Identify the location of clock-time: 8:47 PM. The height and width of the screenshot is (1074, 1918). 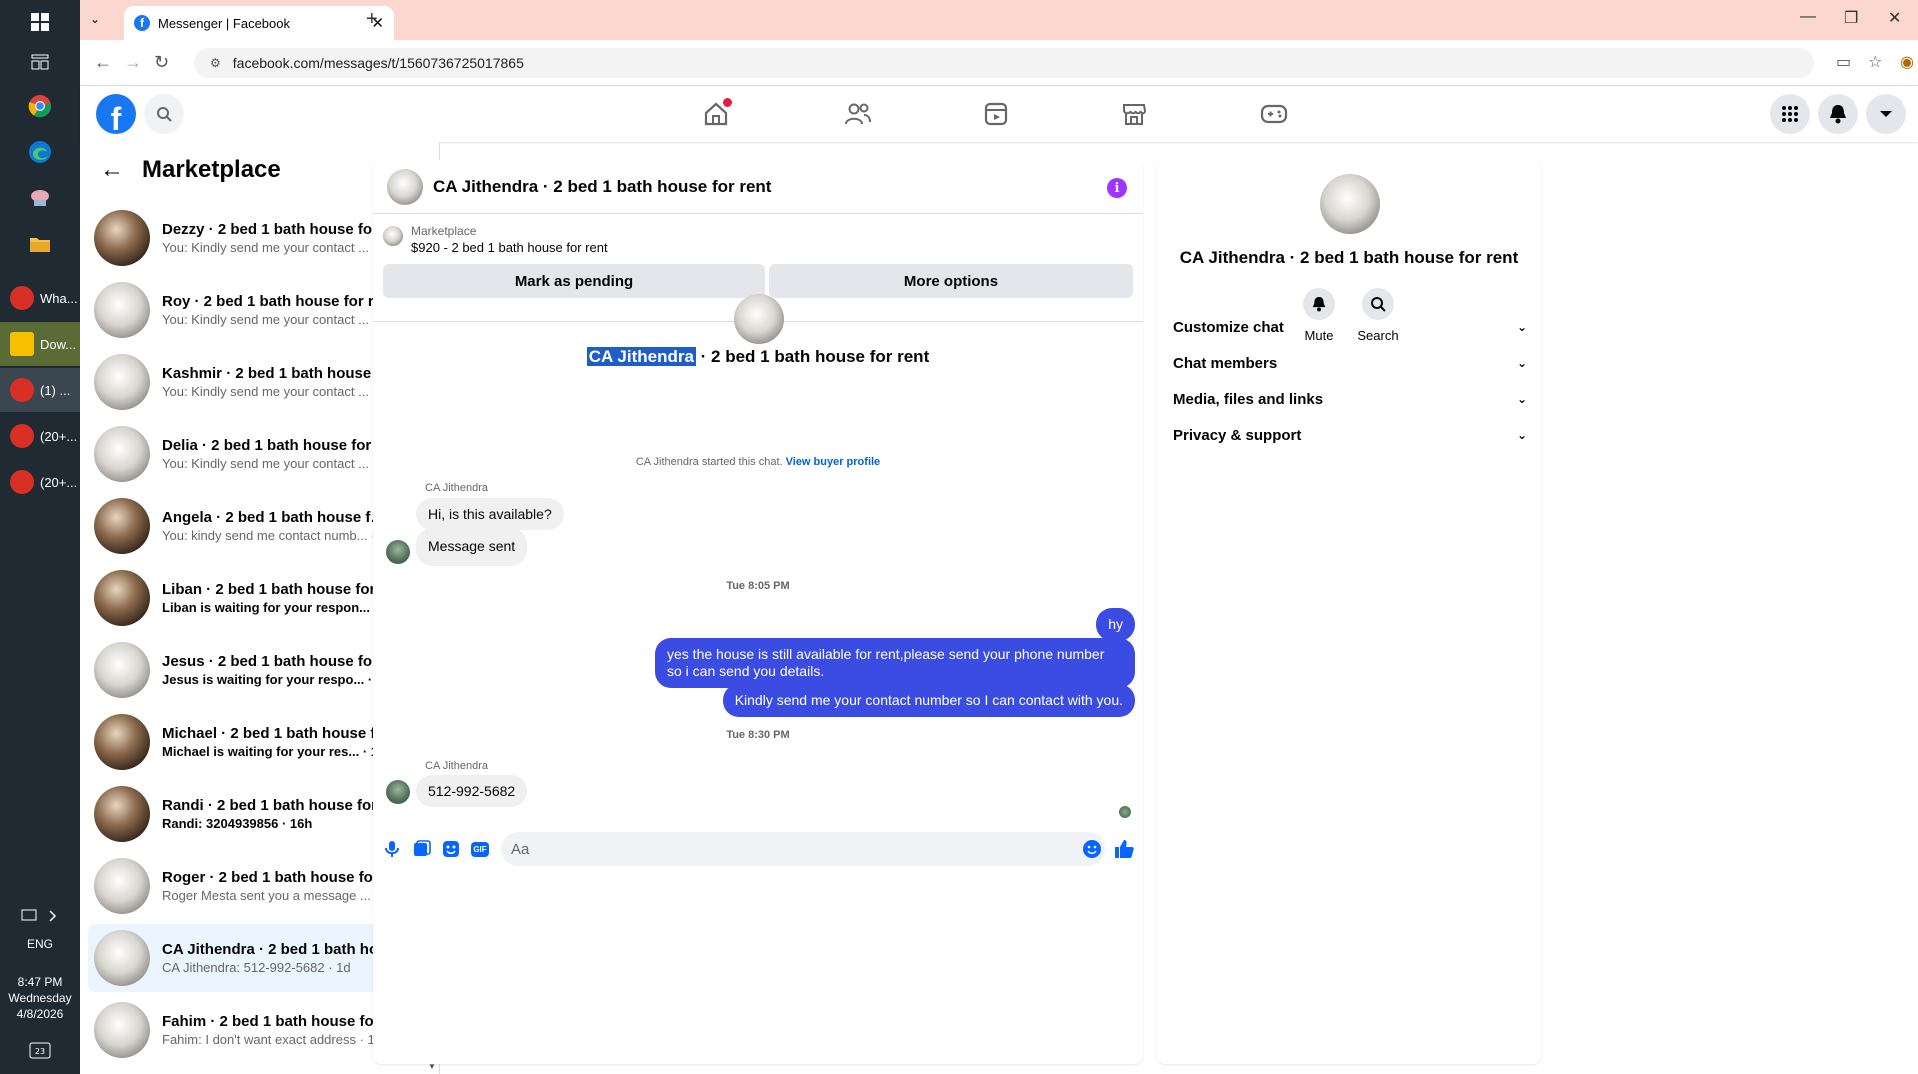
(40, 982).